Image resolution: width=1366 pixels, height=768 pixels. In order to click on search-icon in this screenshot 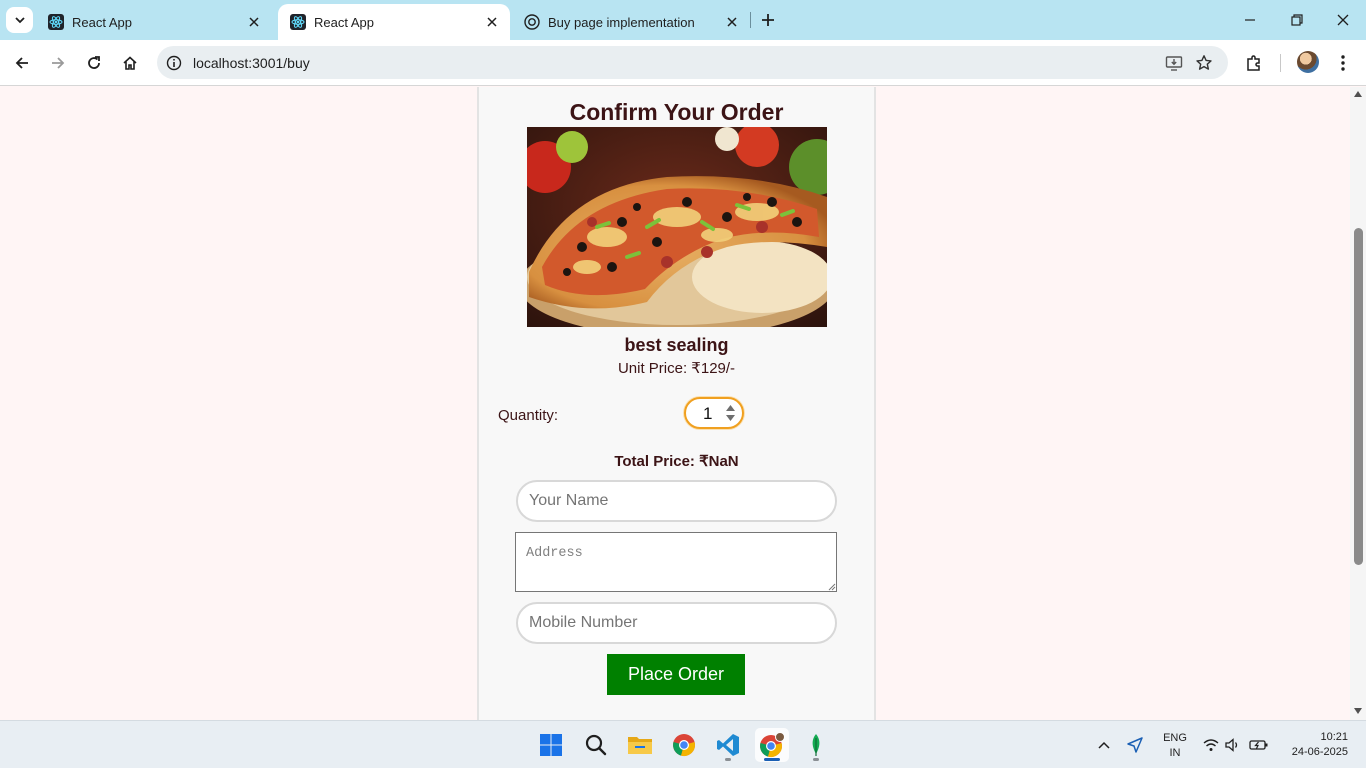, I will do `click(596, 745)`.